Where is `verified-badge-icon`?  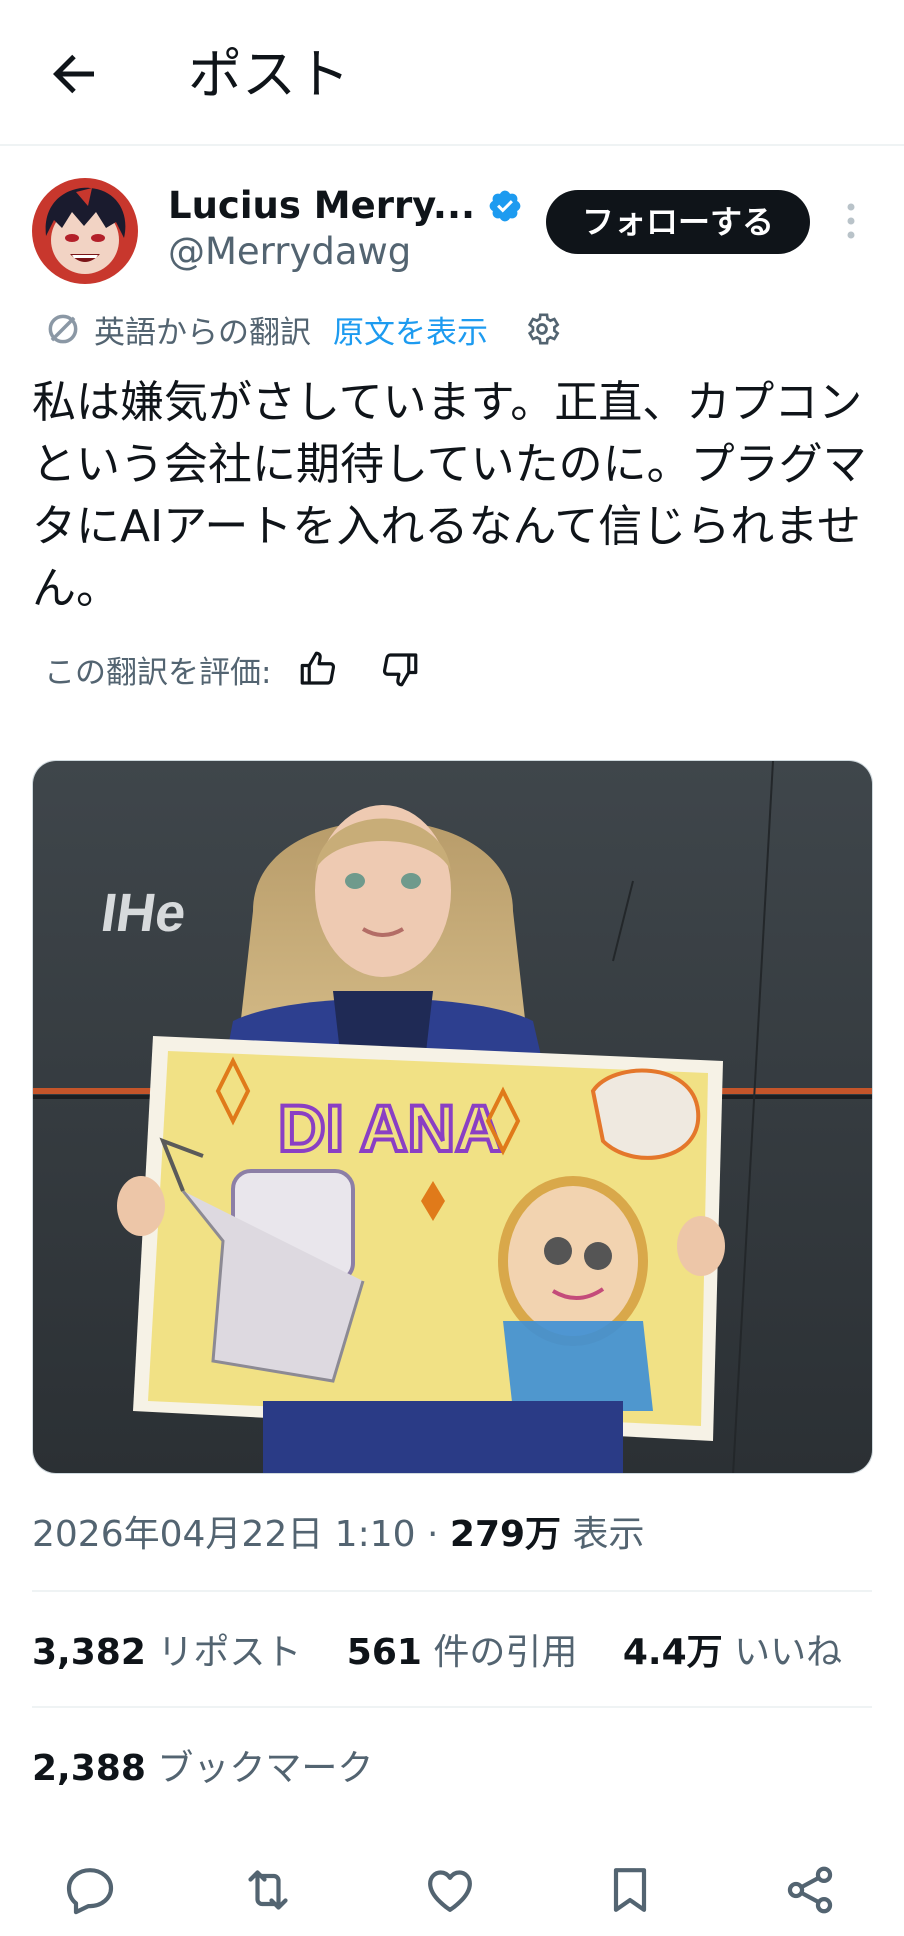 verified-badge-icon is located at coordinates (505, 206).